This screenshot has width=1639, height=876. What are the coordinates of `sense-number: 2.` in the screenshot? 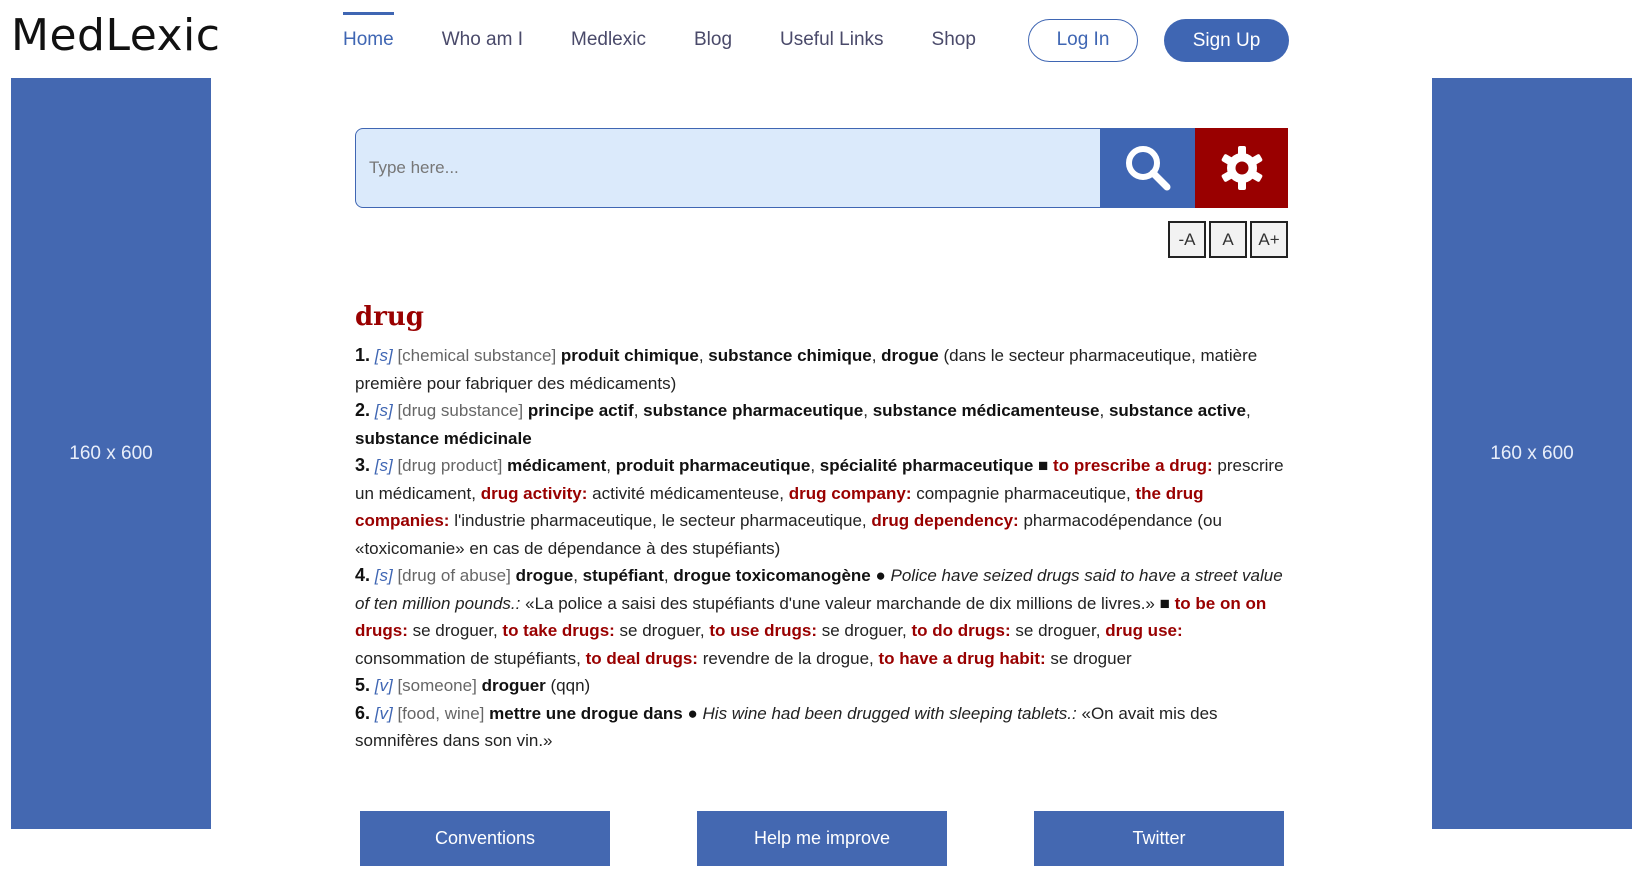 It's located at (363, 410).